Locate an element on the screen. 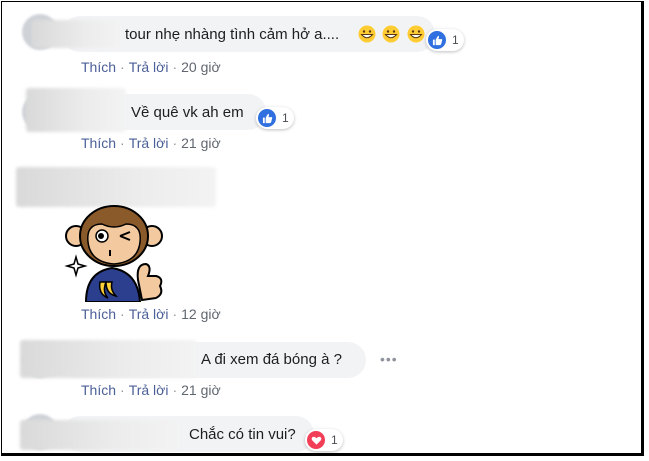 Image resolution: width=649 pixels, height=461 pixels. emoji-group is located at coordinates (390, 35).